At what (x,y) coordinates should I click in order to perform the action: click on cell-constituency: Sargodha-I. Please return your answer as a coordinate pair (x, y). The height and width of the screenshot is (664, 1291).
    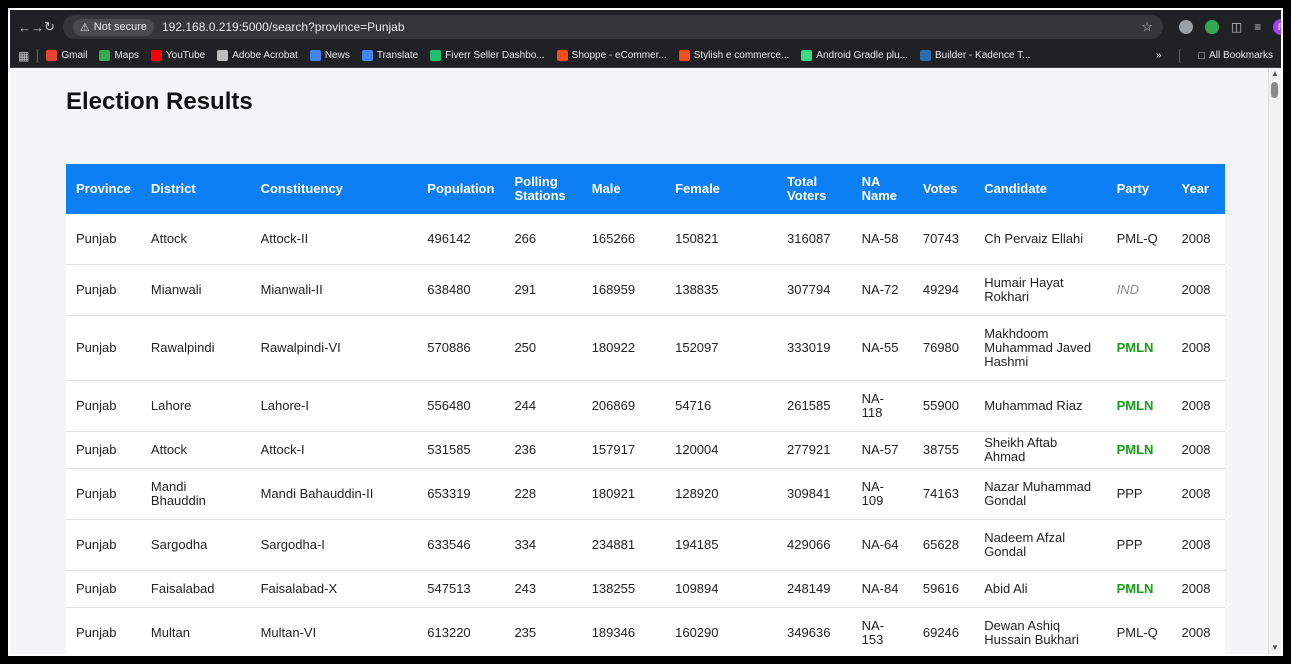
    Looking at the image, I should click on (334, 545).